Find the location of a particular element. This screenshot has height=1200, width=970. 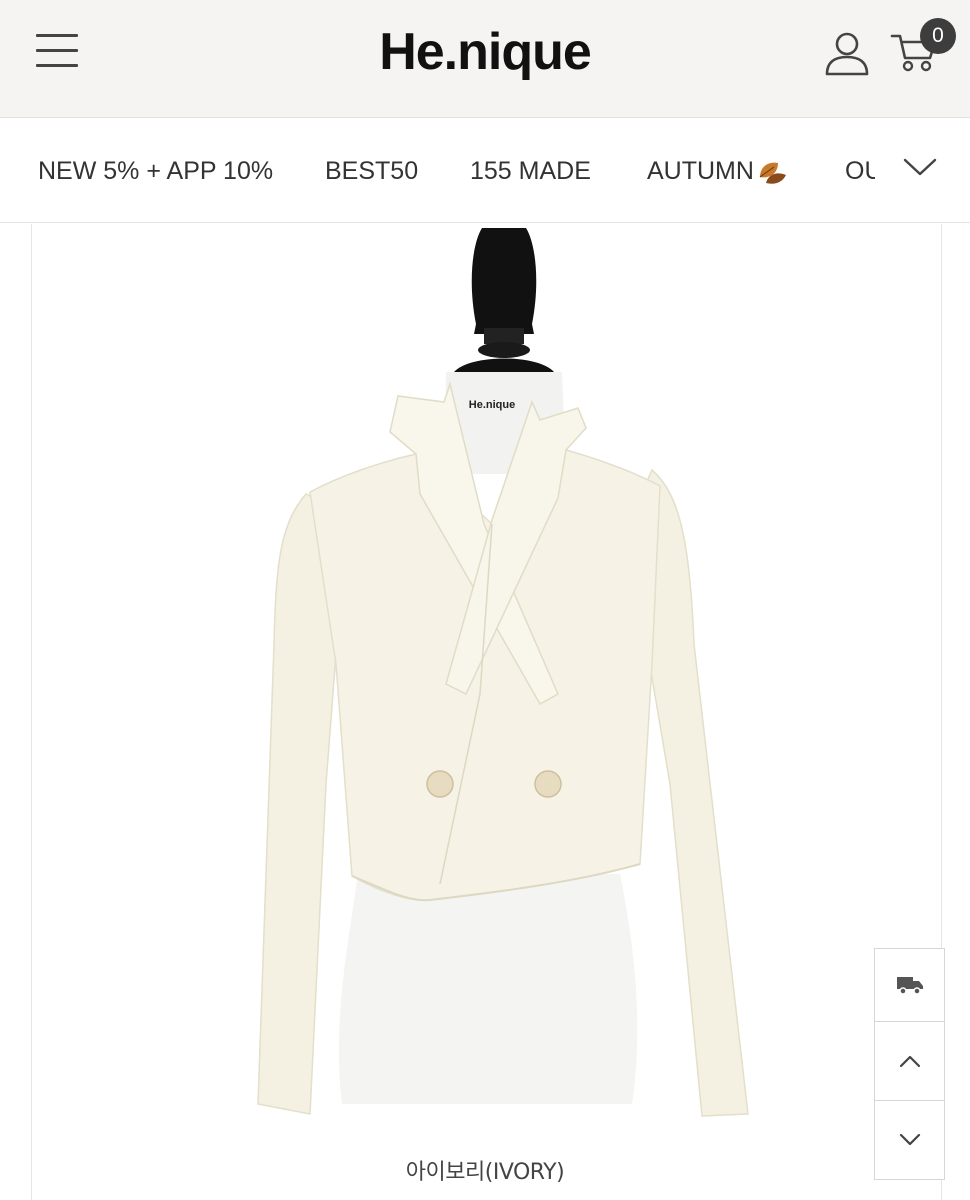

truck-icon is located at coordinates (909, 986).